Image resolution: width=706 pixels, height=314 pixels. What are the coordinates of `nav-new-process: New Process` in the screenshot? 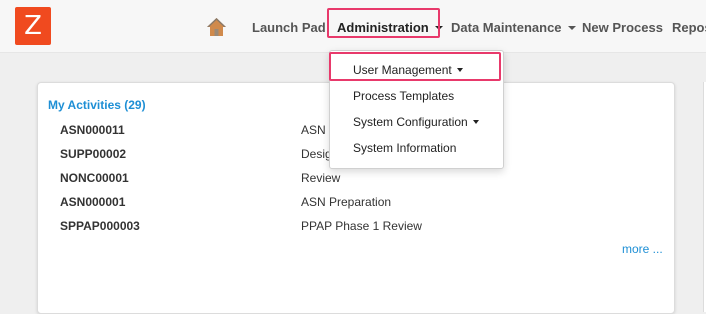 It's located at (622, 27).